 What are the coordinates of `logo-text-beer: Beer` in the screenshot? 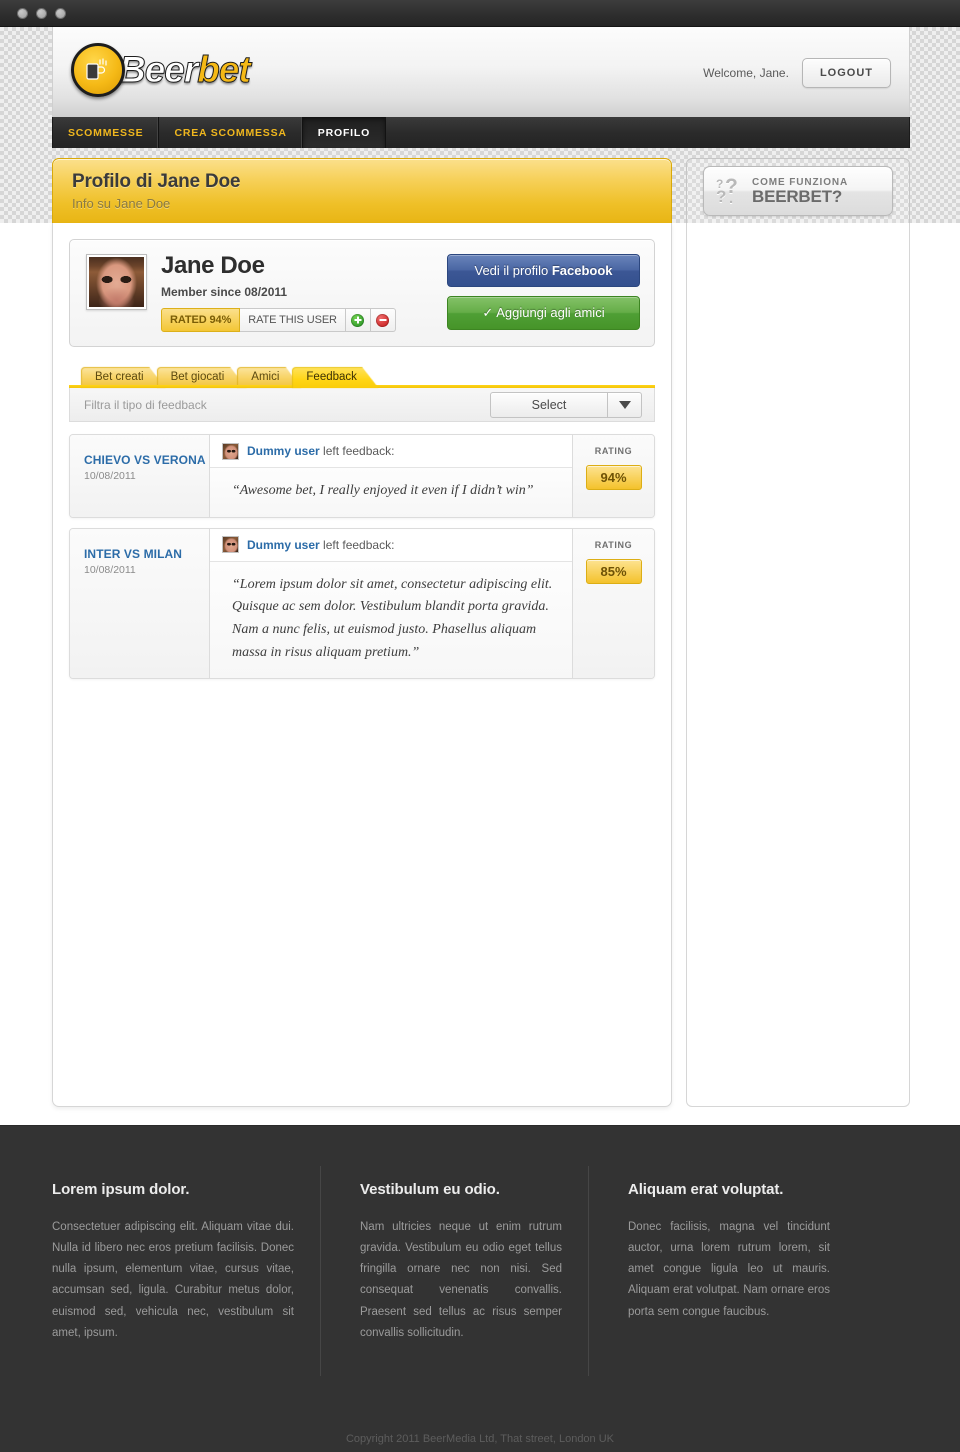 It's located at (158, 70).